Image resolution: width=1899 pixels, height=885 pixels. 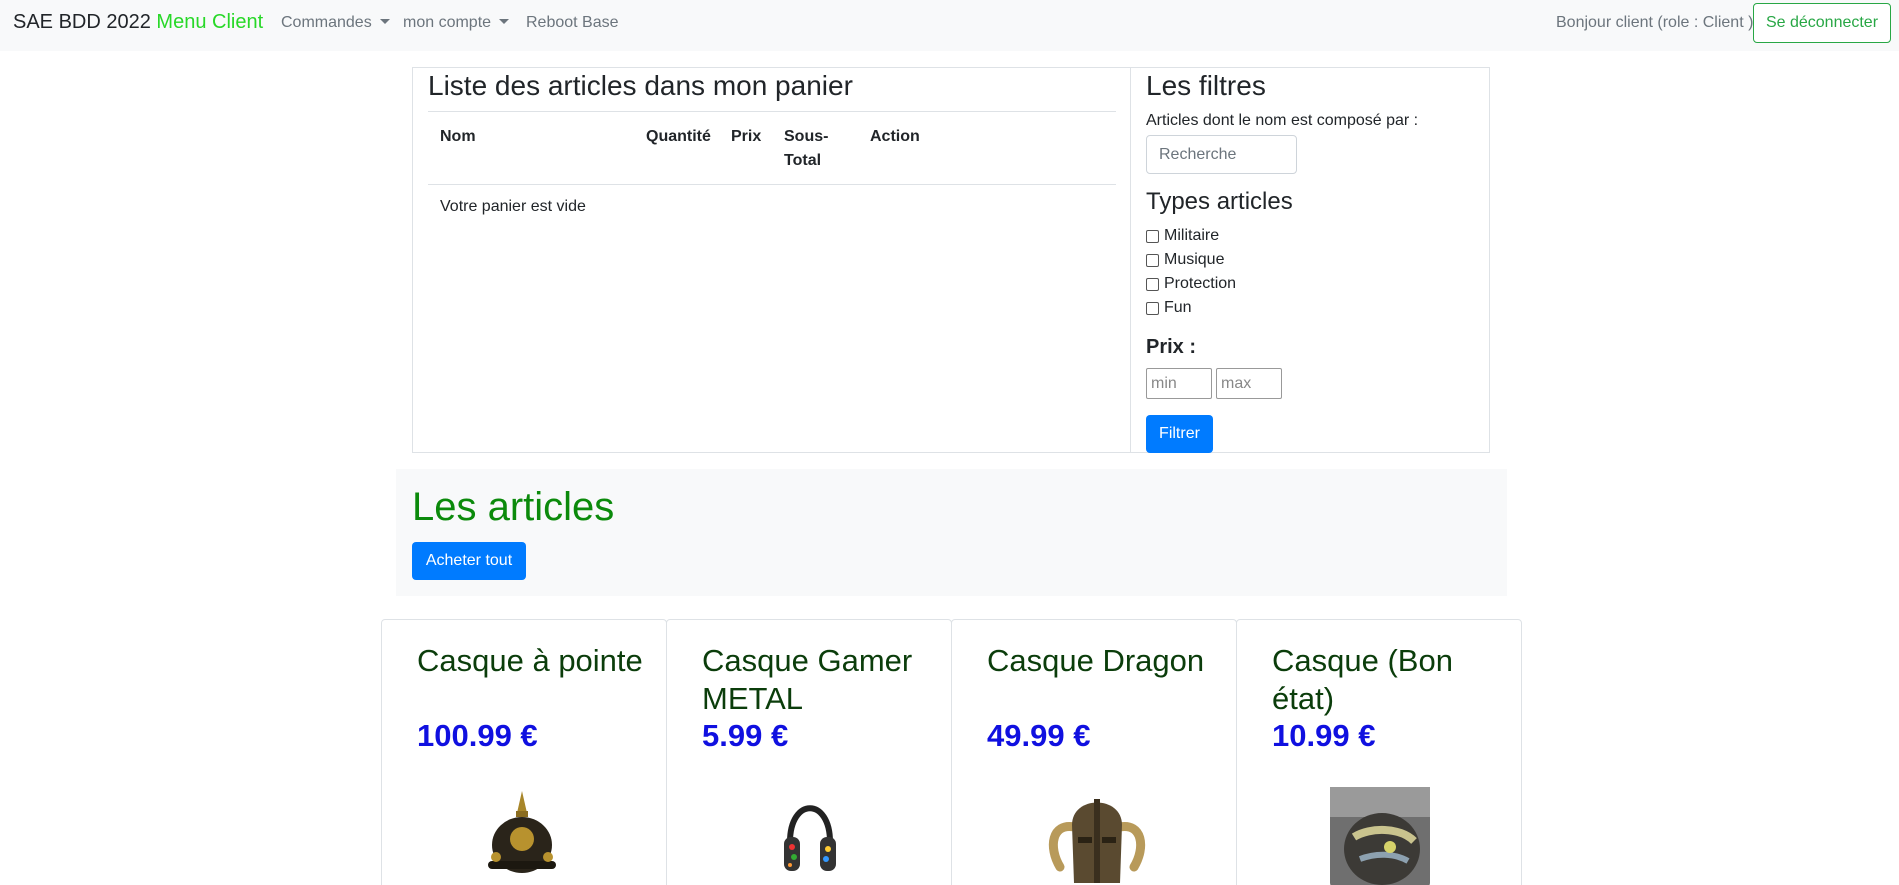 What do you see at coordinates (1171, 347) in the screenshot?
I see `price-label: Prix :` at bounding box center [1171, 347].